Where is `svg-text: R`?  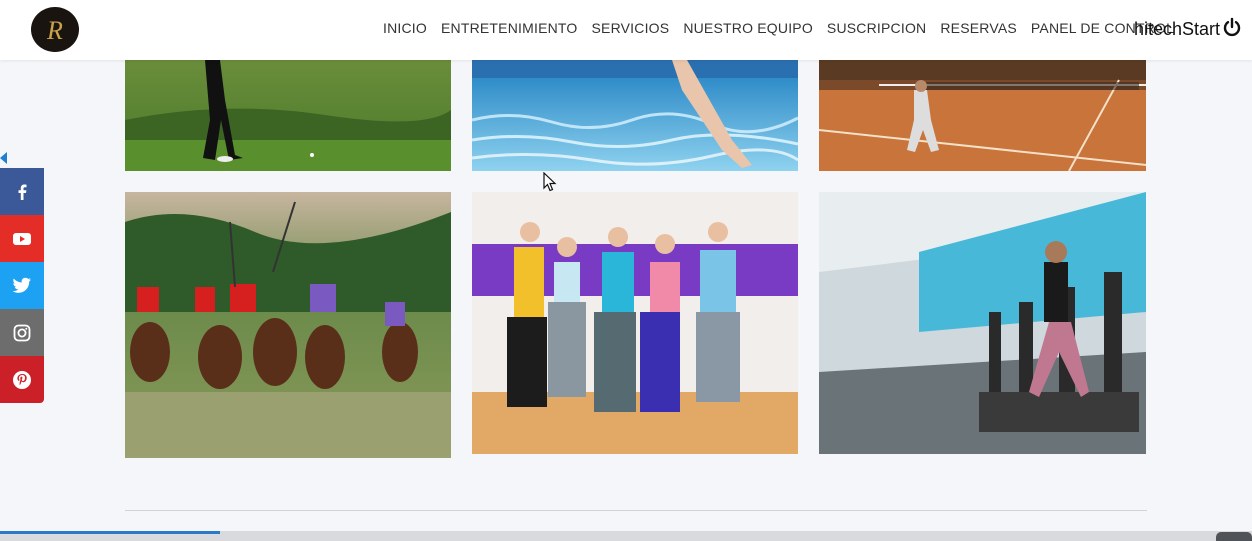
svg-text: R is located at coordinates (54, 30).